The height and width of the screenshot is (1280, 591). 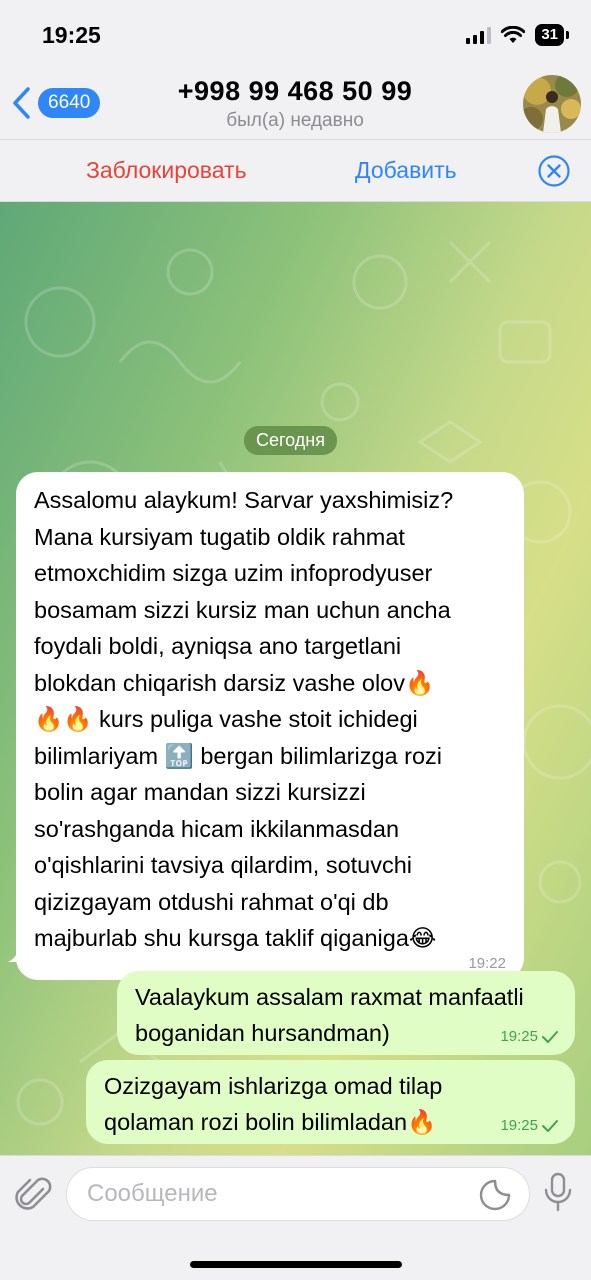 What do you see at coordinates (69, 103) in the screenshot?
I see `unread-badge: 6640` at bounding box center [69, 103].